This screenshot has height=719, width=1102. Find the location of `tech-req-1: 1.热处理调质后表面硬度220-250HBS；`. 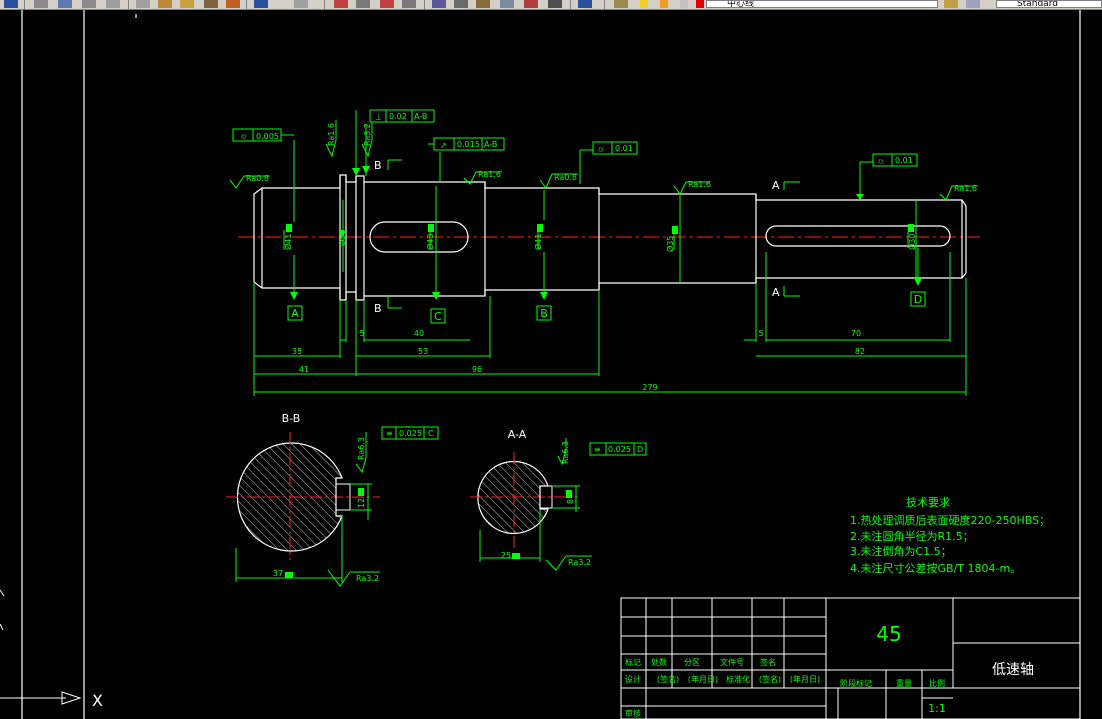

tech-req-1: 1.热处理调质后表面硬度220-250HBS； is located at coordinates (950, 520).